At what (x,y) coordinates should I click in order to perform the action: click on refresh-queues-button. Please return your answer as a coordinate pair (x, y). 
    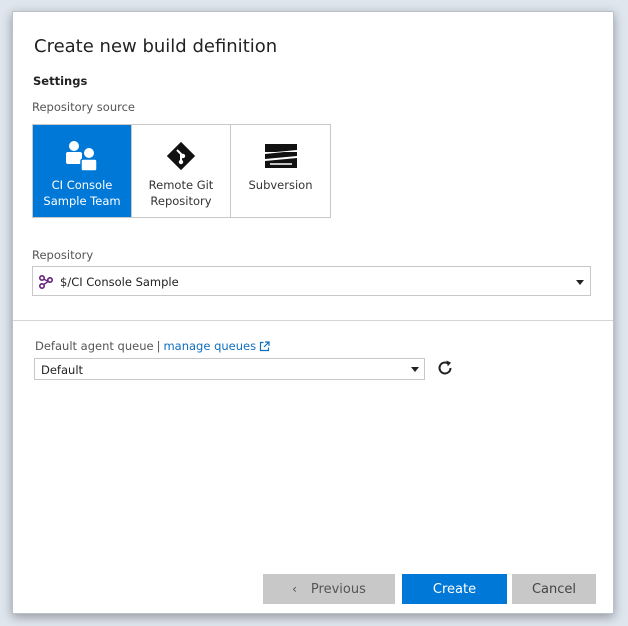
    Looking at the image, I should click on (445, 370).